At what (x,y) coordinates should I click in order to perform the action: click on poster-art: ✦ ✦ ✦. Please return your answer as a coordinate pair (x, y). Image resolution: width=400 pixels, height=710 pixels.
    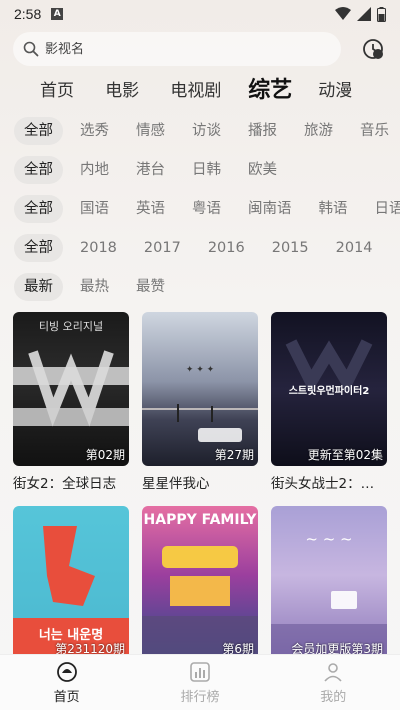
    Looking at the image, I should click on (200, 403).